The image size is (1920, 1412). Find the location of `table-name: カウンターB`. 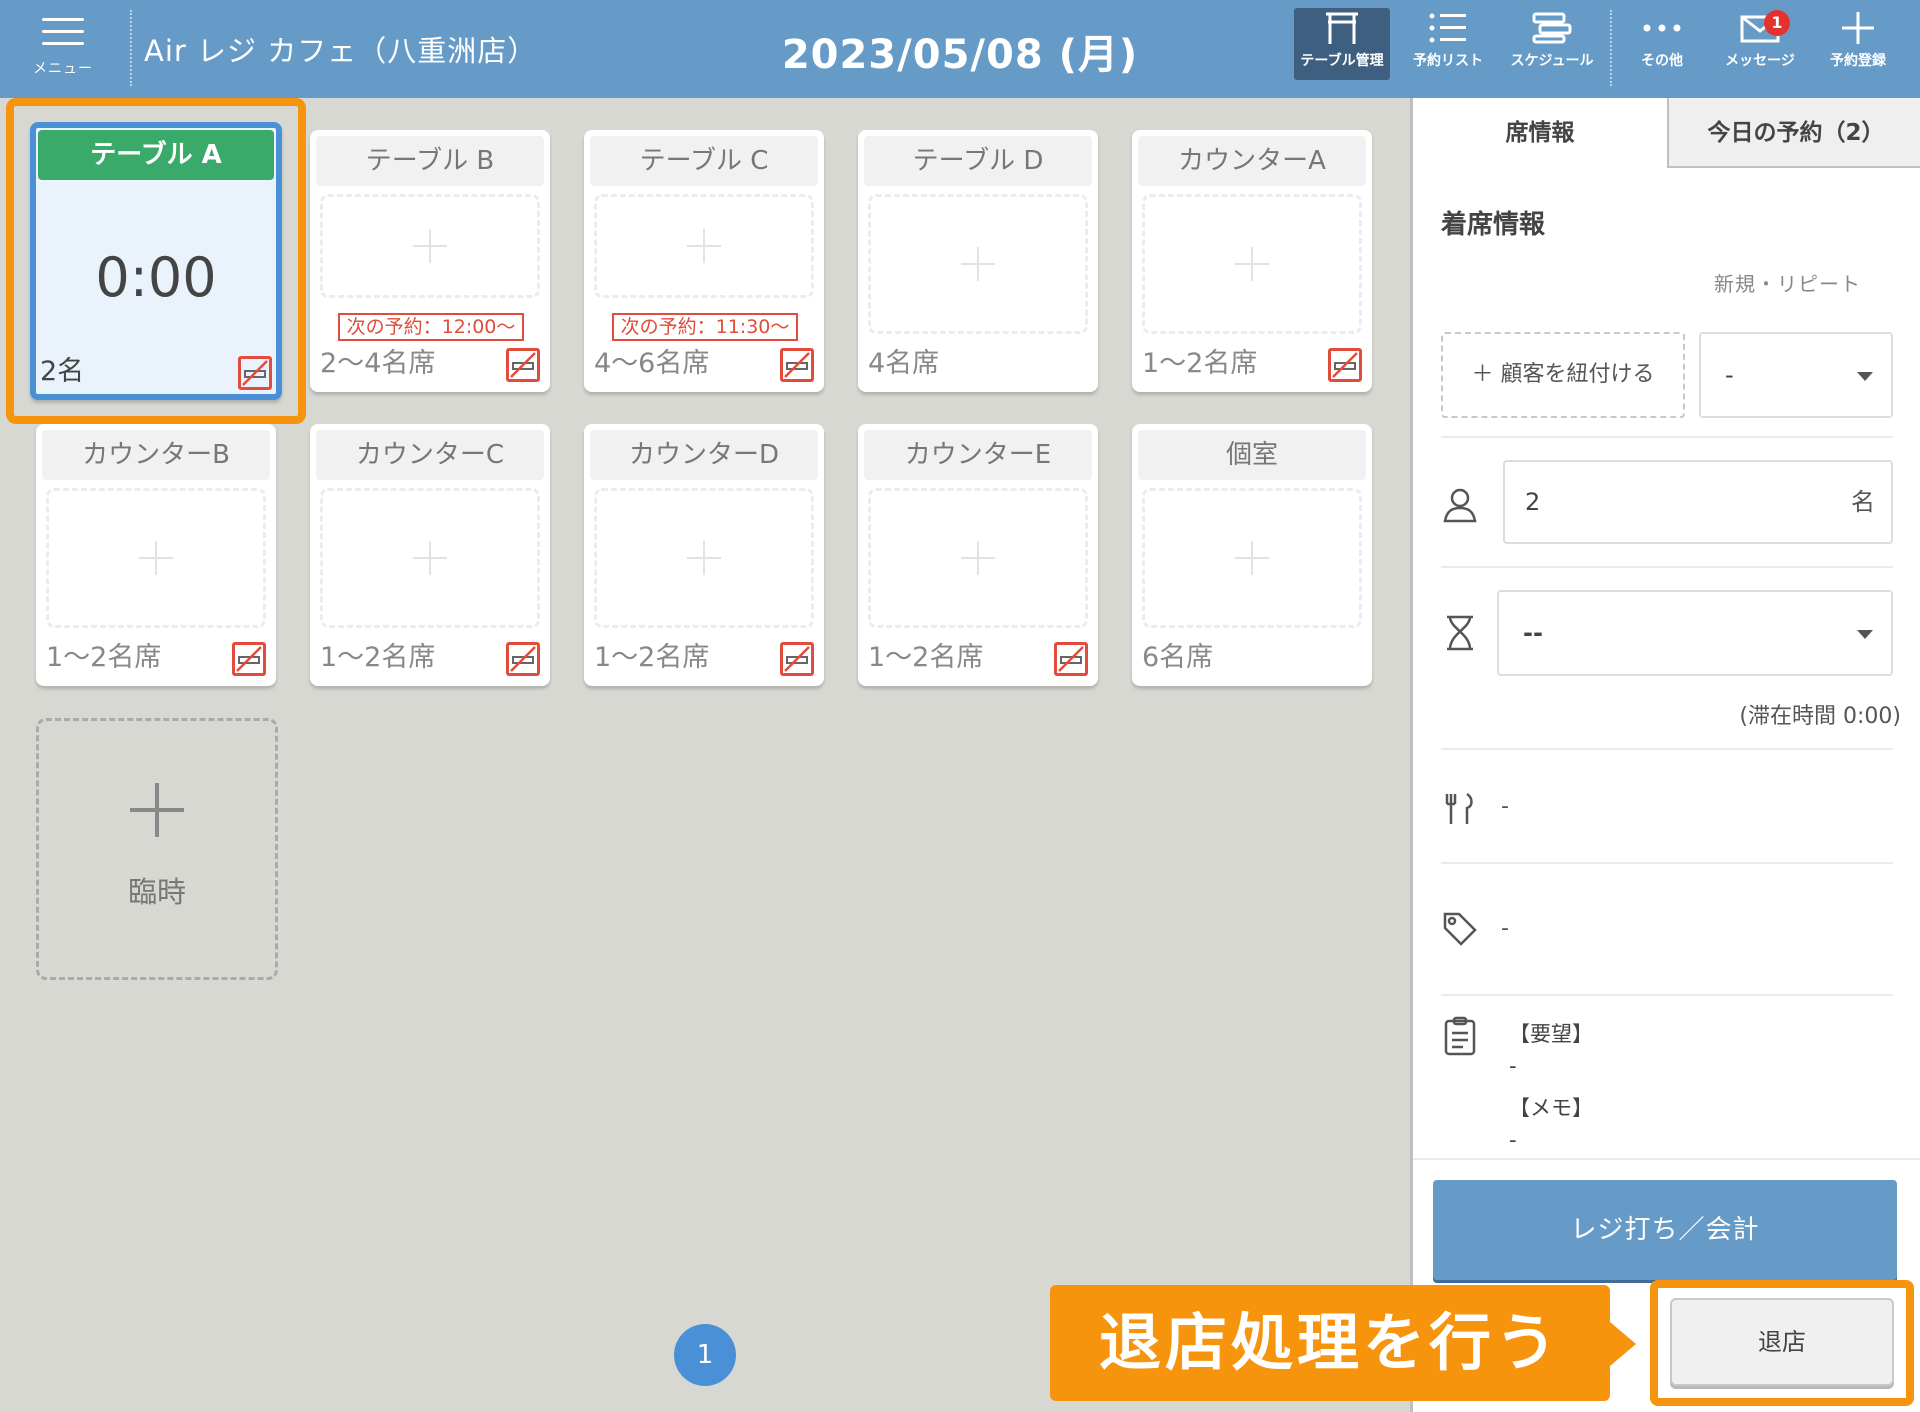

table-name: カウンターB is located at coordinates (156, 455).